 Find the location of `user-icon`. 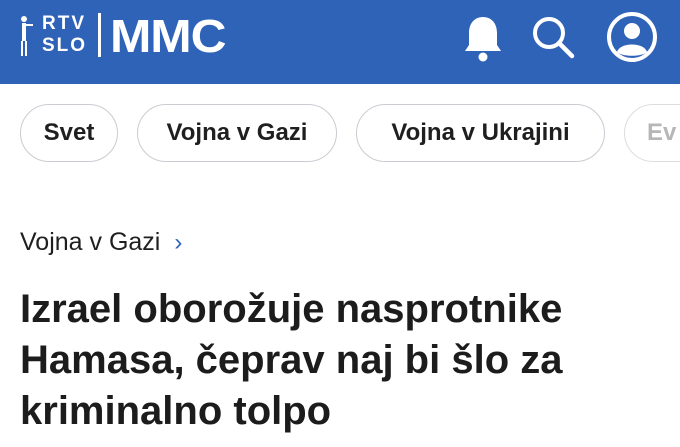

user-icon is located at coordinates (632, 37).